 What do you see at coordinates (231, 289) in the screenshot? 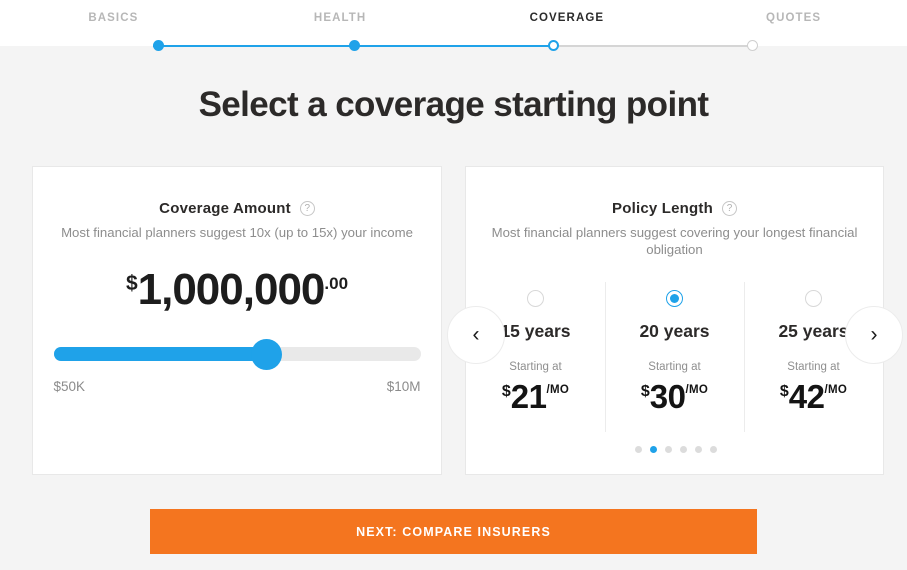
I see `amount-digits: 1,000,000` at bounding box center [231, 289].